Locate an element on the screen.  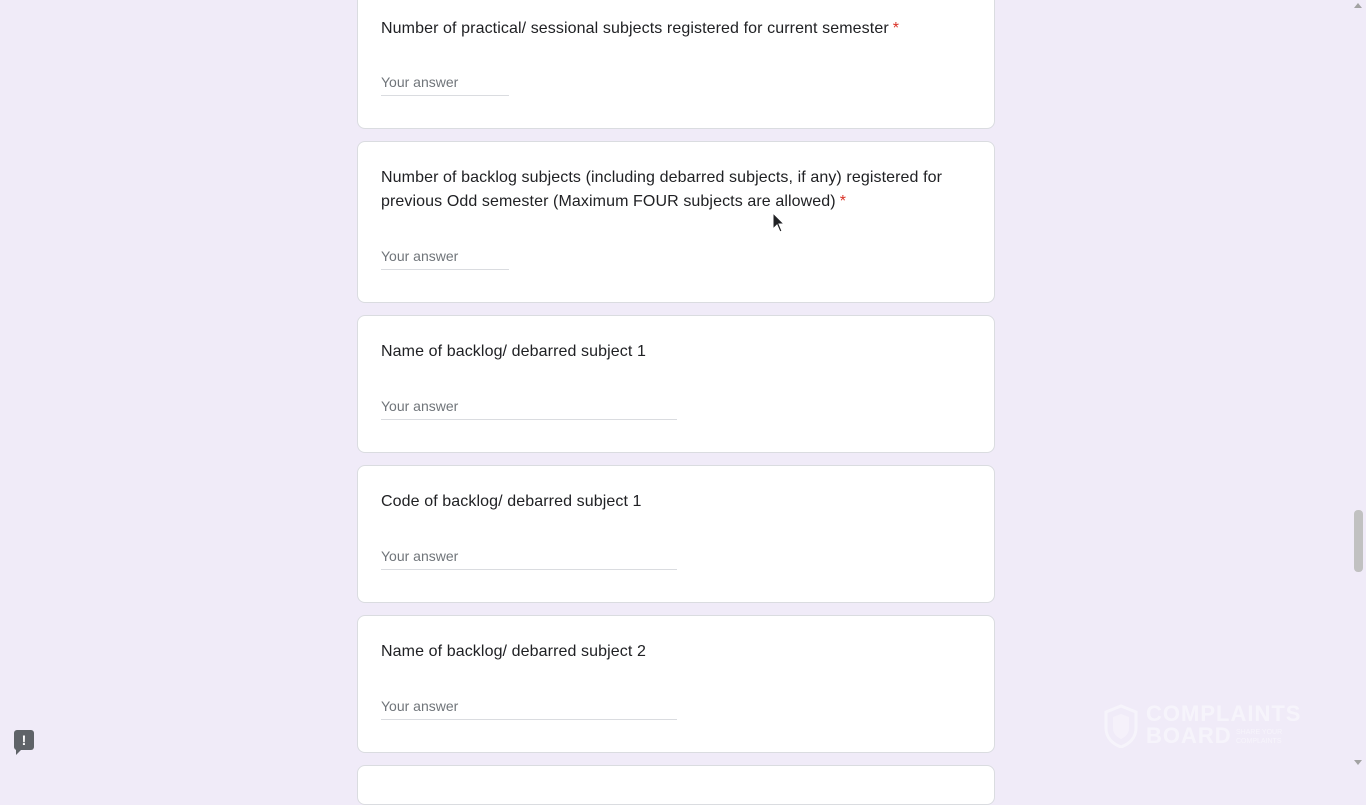
shield-icon is located at coordinates (1121, 726).